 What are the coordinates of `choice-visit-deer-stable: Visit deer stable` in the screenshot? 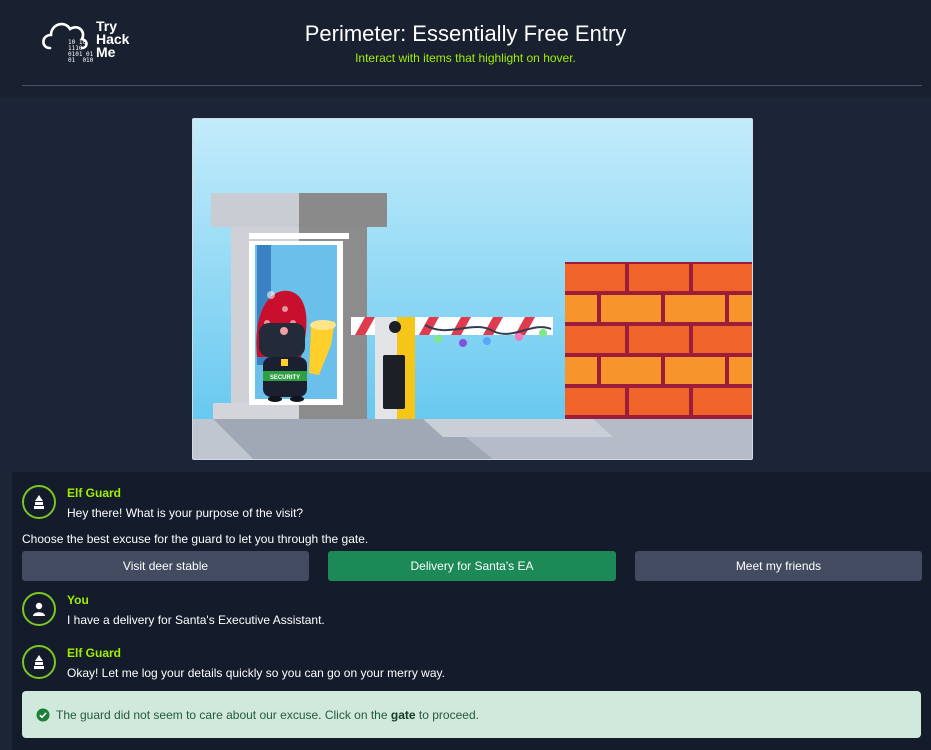 It's located at (165, 566).